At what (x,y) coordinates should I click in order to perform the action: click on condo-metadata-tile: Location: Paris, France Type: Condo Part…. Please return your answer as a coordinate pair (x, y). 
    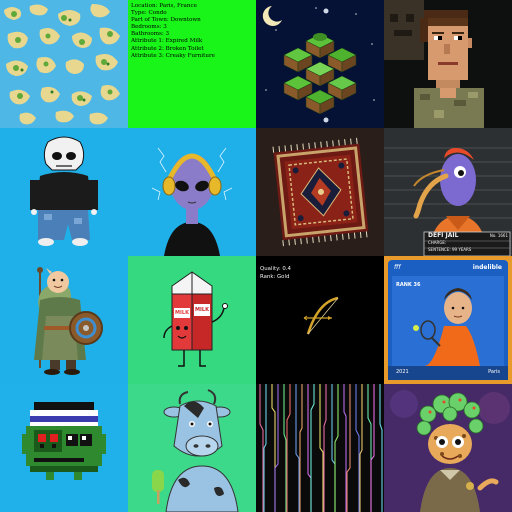
    Looking at the image, I should click on (192, 64).